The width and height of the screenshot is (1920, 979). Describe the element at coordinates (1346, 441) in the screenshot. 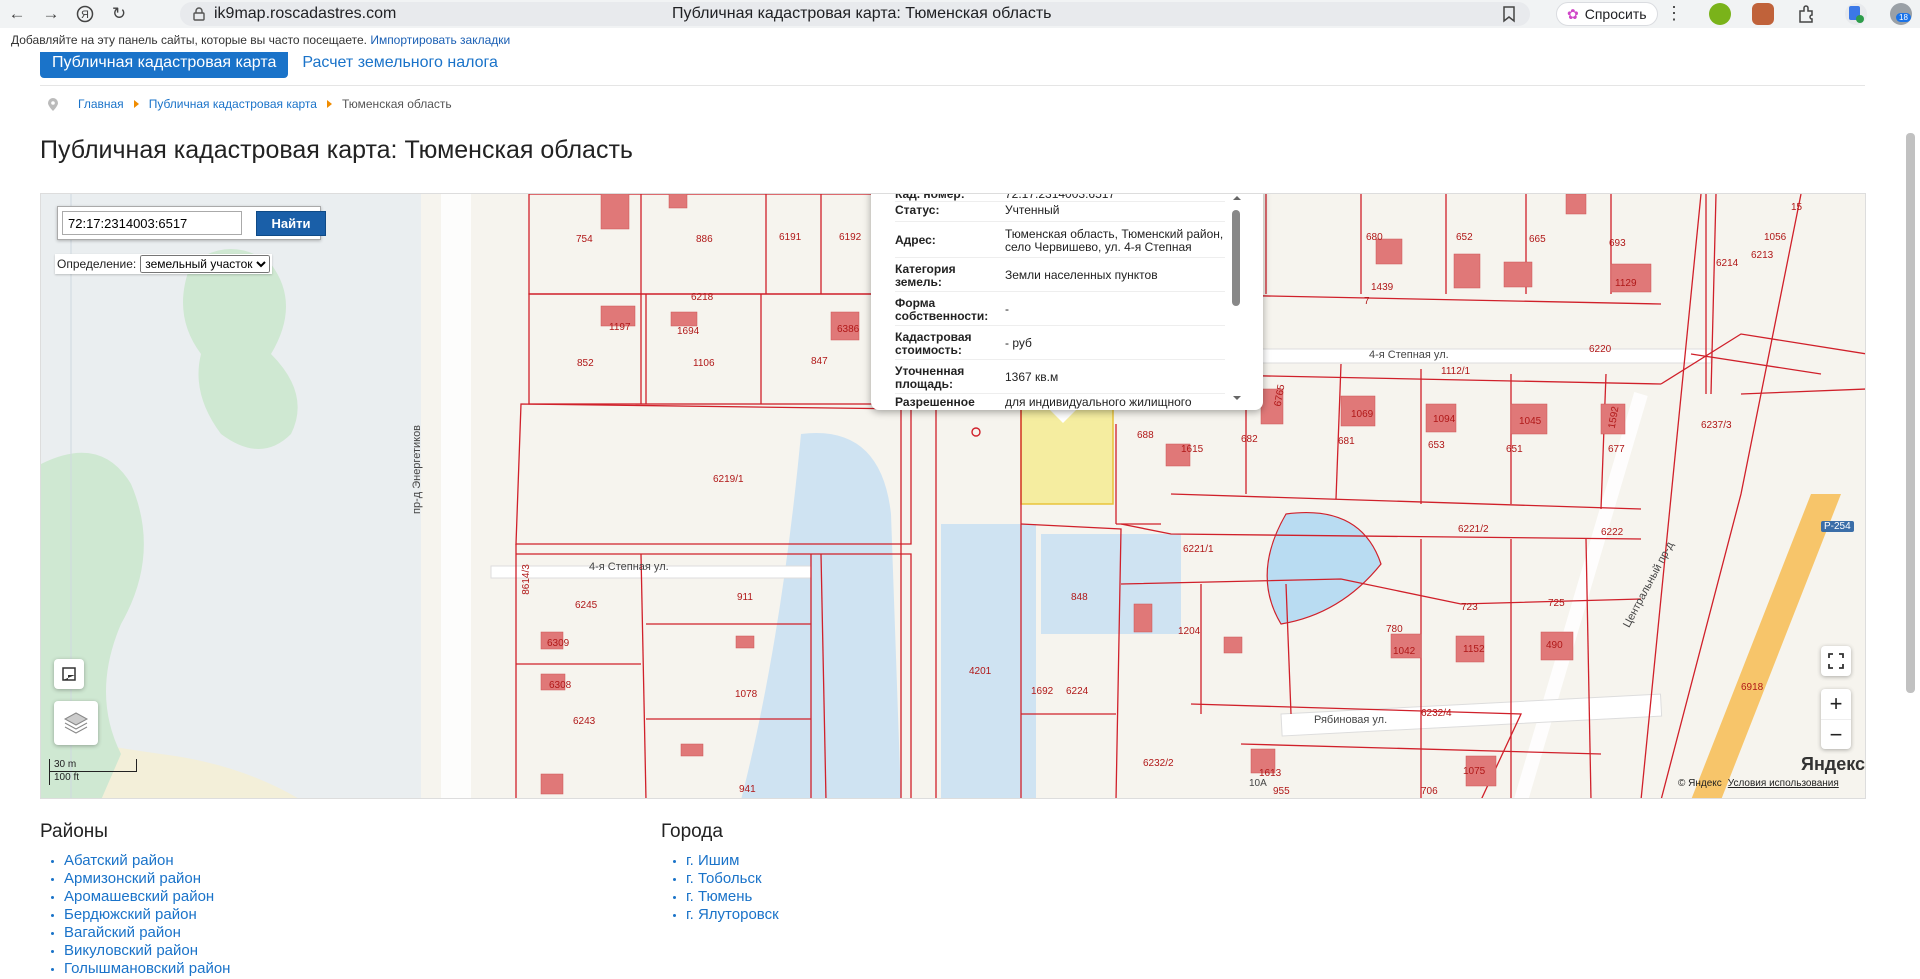

I see `parcel-label: 681` at that location.